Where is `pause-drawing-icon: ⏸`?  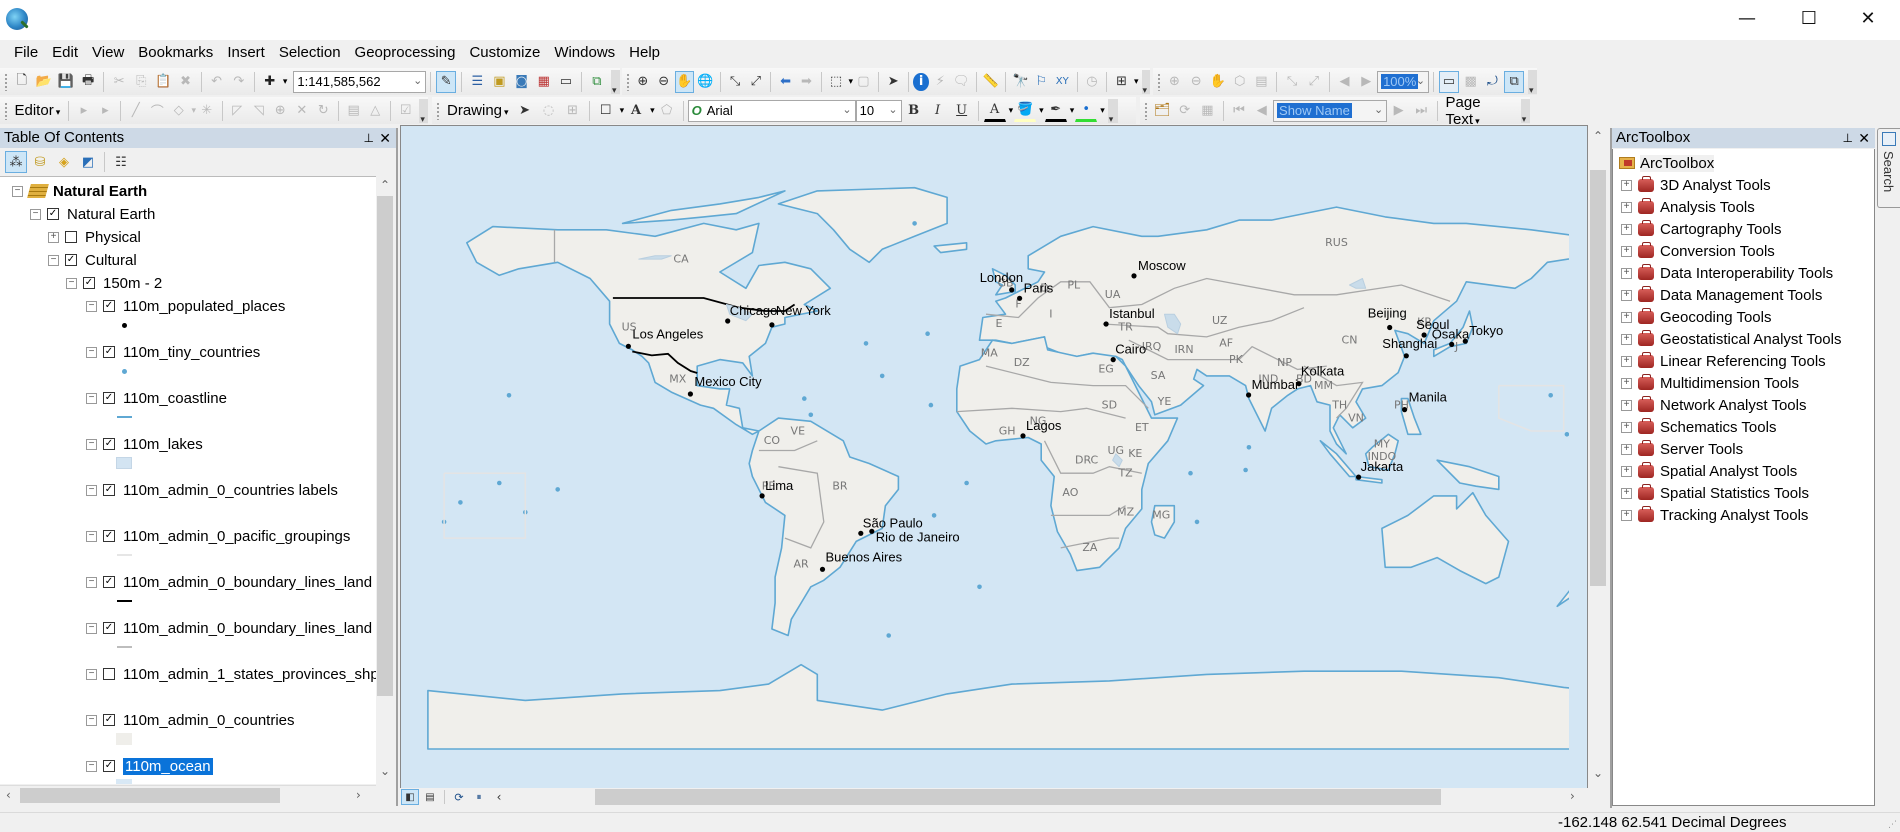 pause-drawing-icon: ⏸ is located at coordinates (479, 797).